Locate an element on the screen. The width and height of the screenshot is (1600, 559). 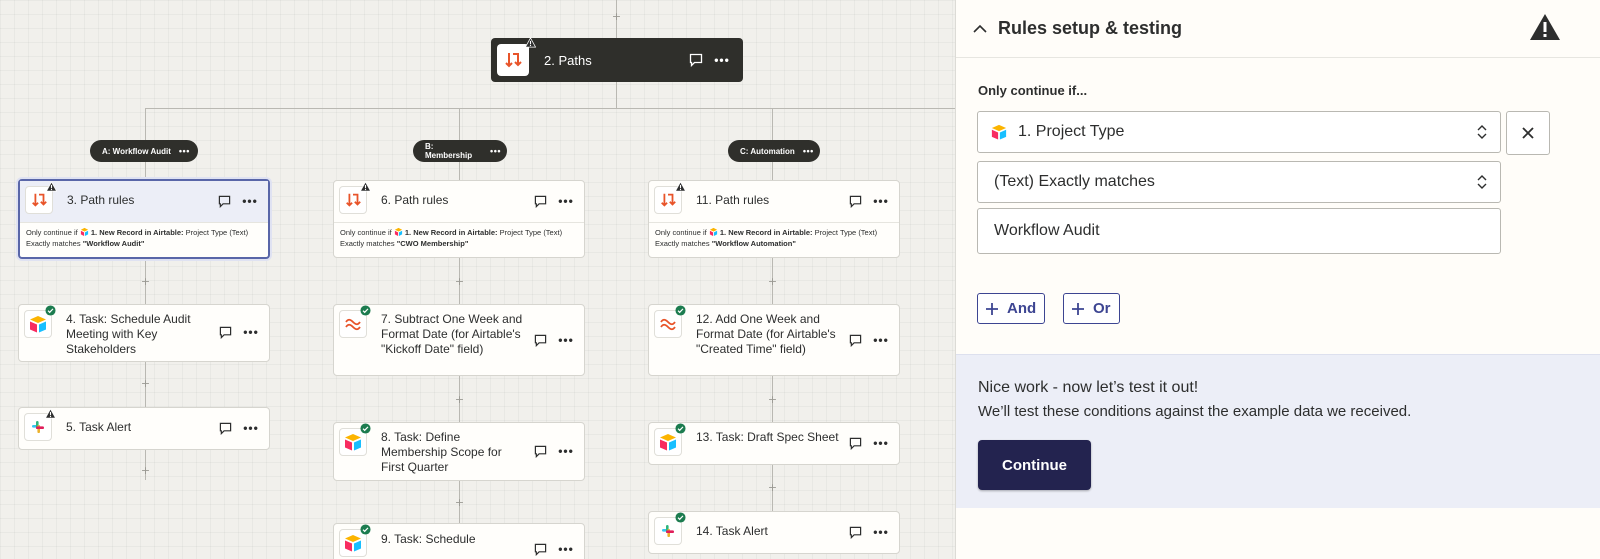
step-node-c3: 14. Task Alert ••• is located at coordinates (774, 532).